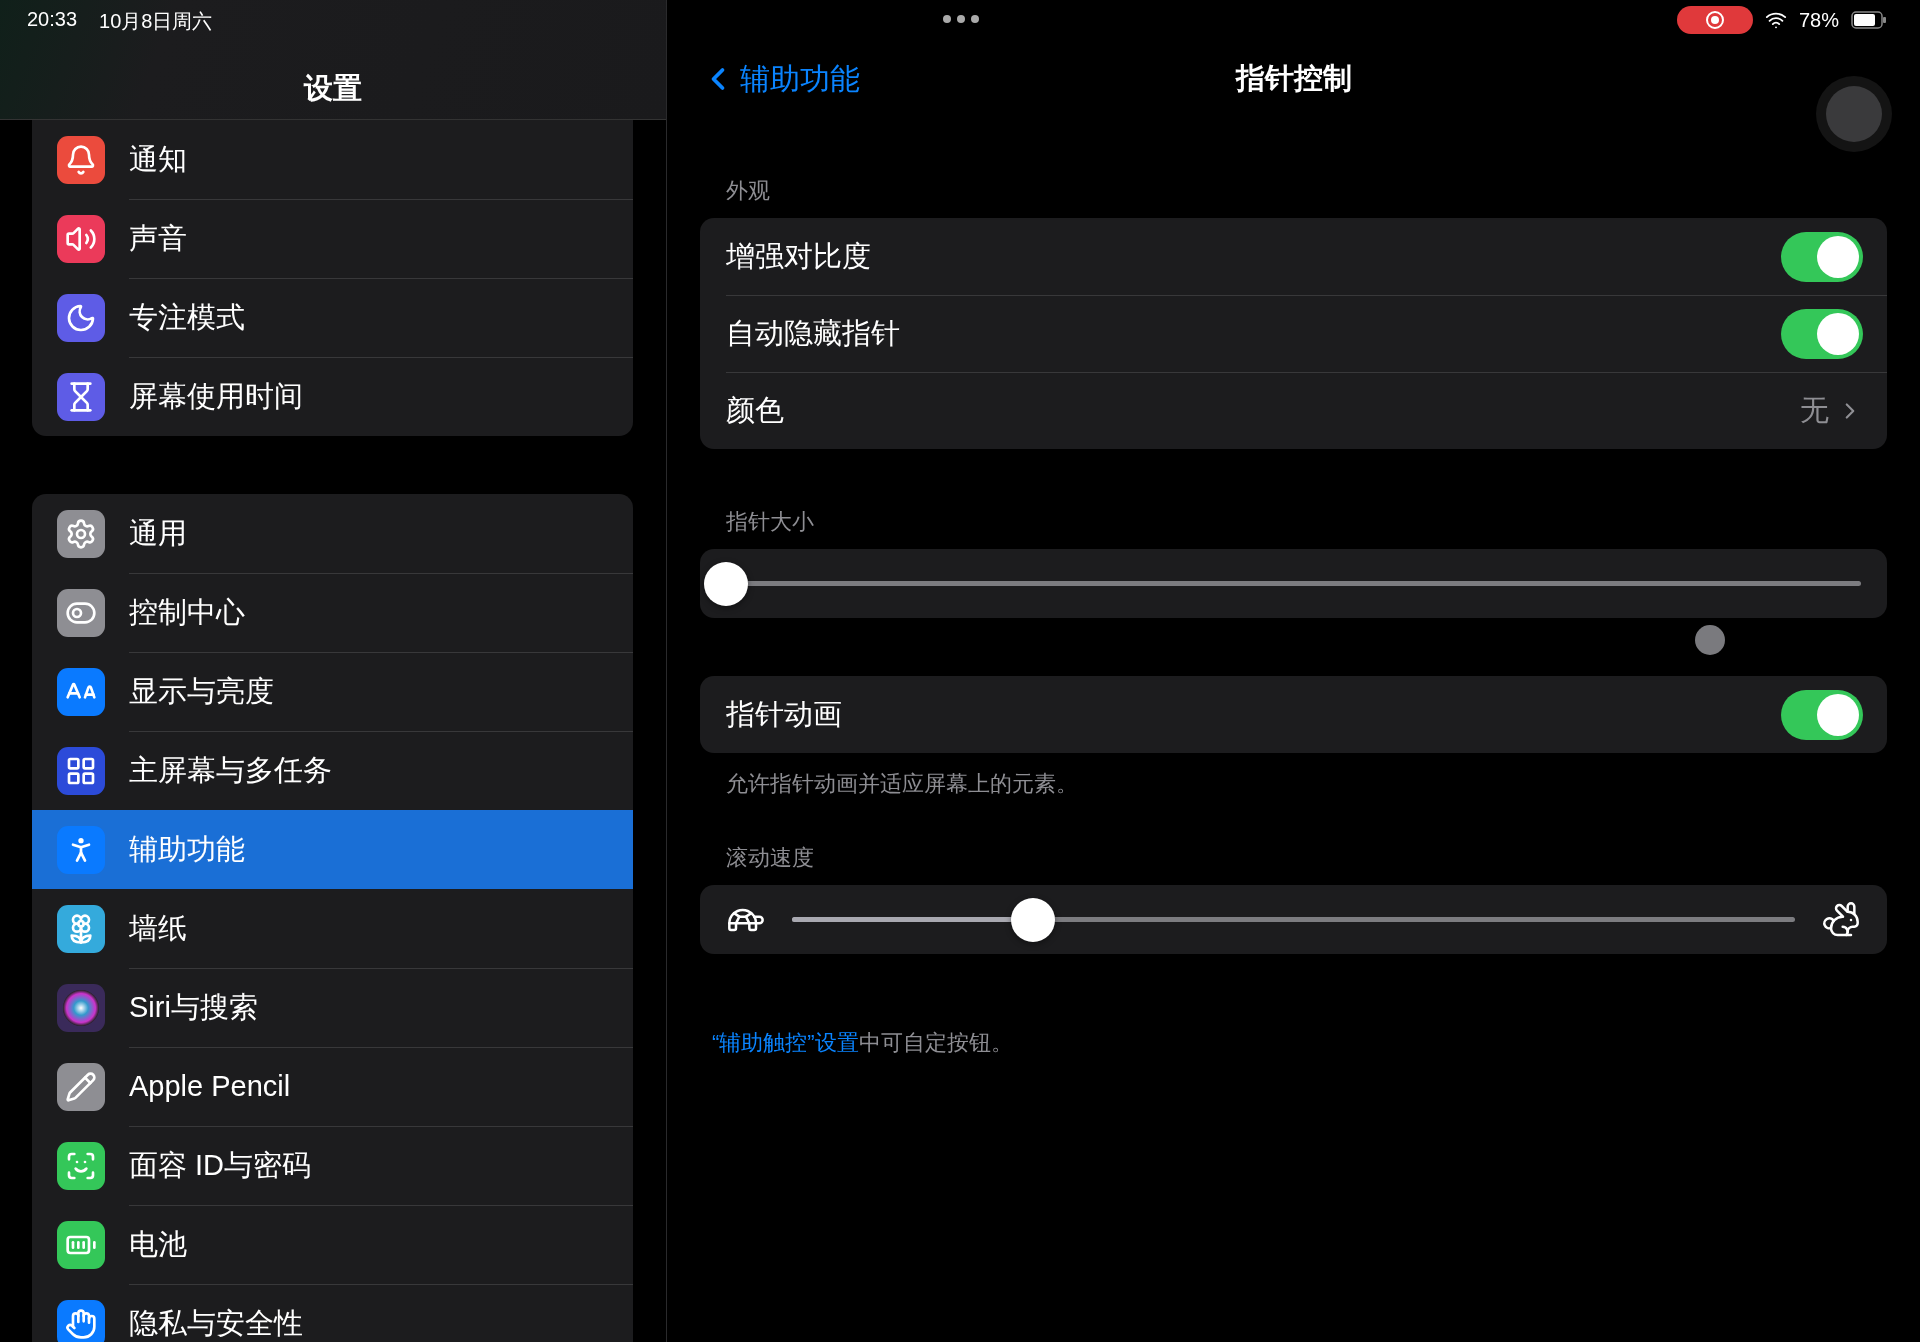 This screenshot has height=1342, width=1920. What do you see at coordinates (332, 396) in the screenshot?
I see `sidebar-item: 屏幕使用时间` at bounding box center [332, 396].